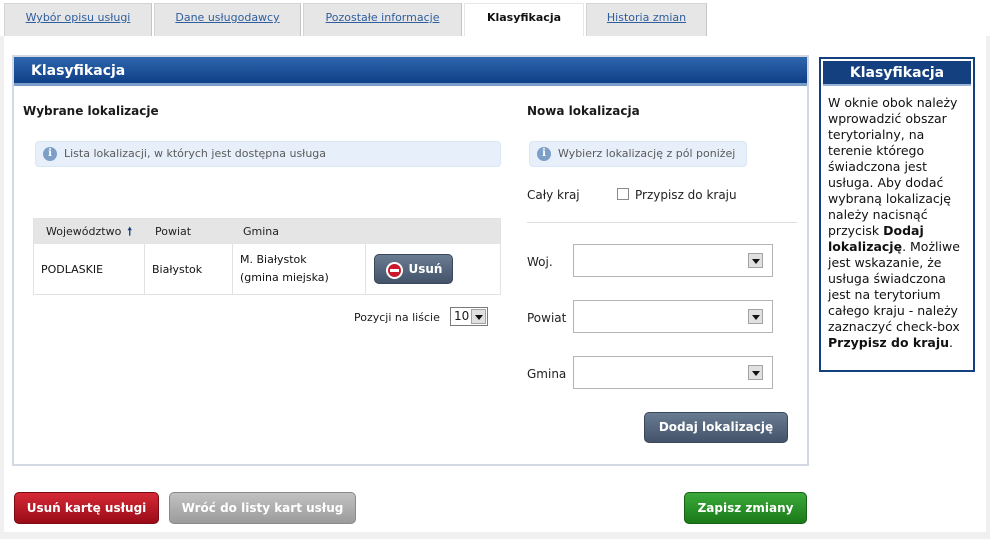  What do you see at coordinates (86, 508) in the screenshot?
I see `delete-card-button: Usuń kartę usługi` at bounding box center [86, 508].